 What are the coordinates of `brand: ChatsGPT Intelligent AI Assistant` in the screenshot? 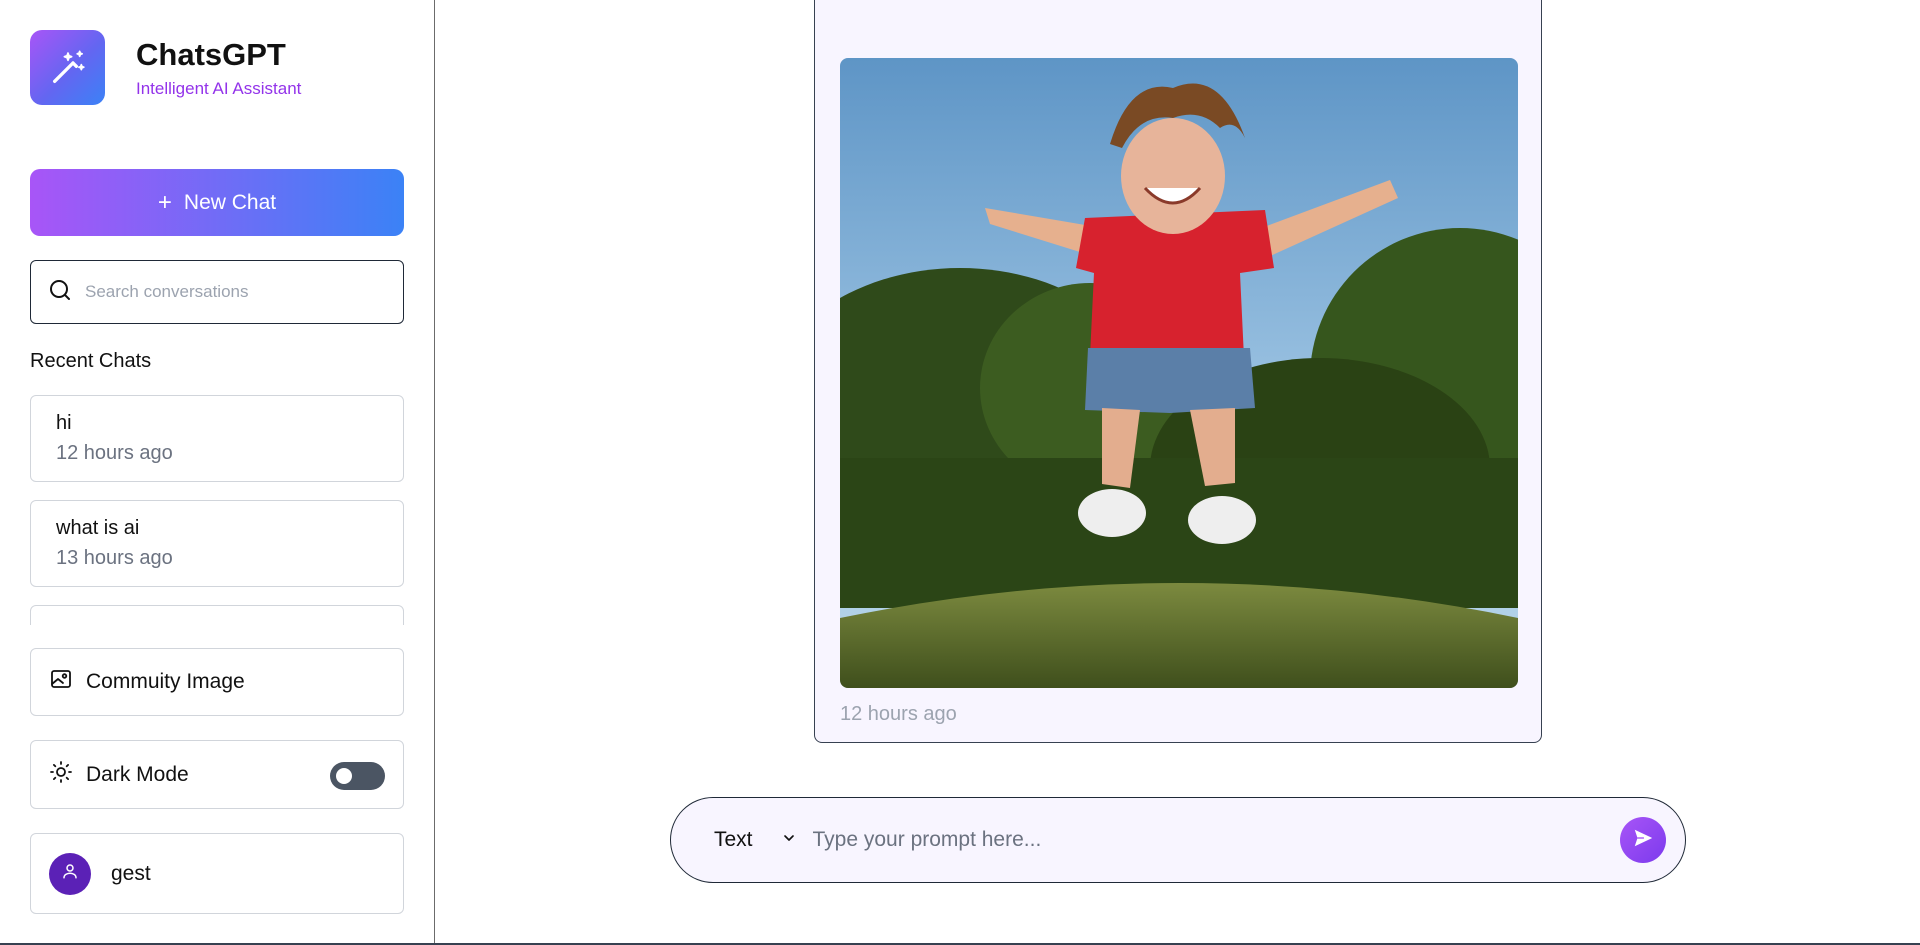 It's located at (165, 67).